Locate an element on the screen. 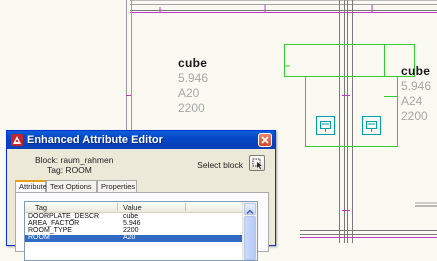  autocad-app-icon is located at coordinates (17, 140).